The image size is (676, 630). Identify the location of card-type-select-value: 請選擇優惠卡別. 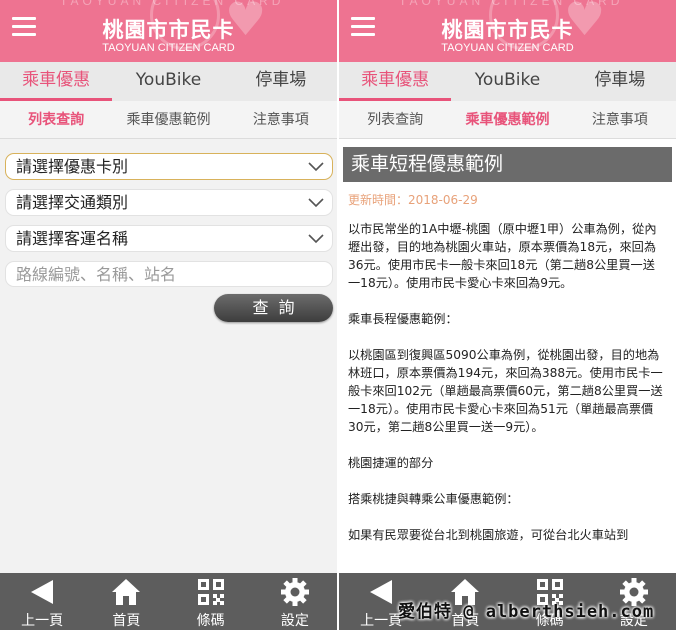
(72, 166).